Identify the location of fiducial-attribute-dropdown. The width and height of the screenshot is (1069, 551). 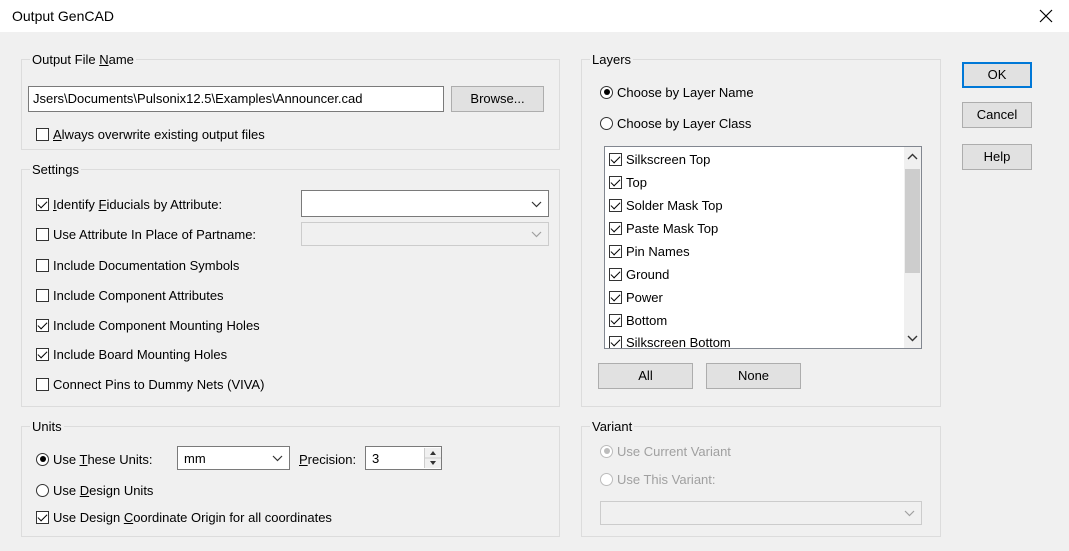
(425, 203).